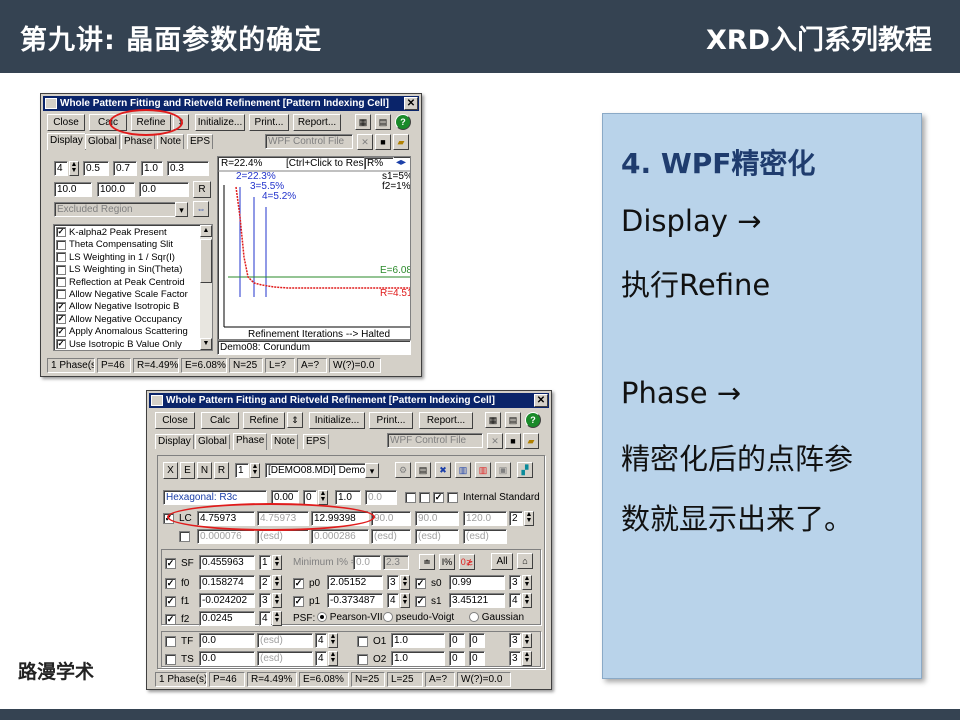  What do you see at coordinates (322, 470) in the screenshot?
I see `phase-file-select: [DEMO08.MDI] Demo` at bounding box center [322, 470].